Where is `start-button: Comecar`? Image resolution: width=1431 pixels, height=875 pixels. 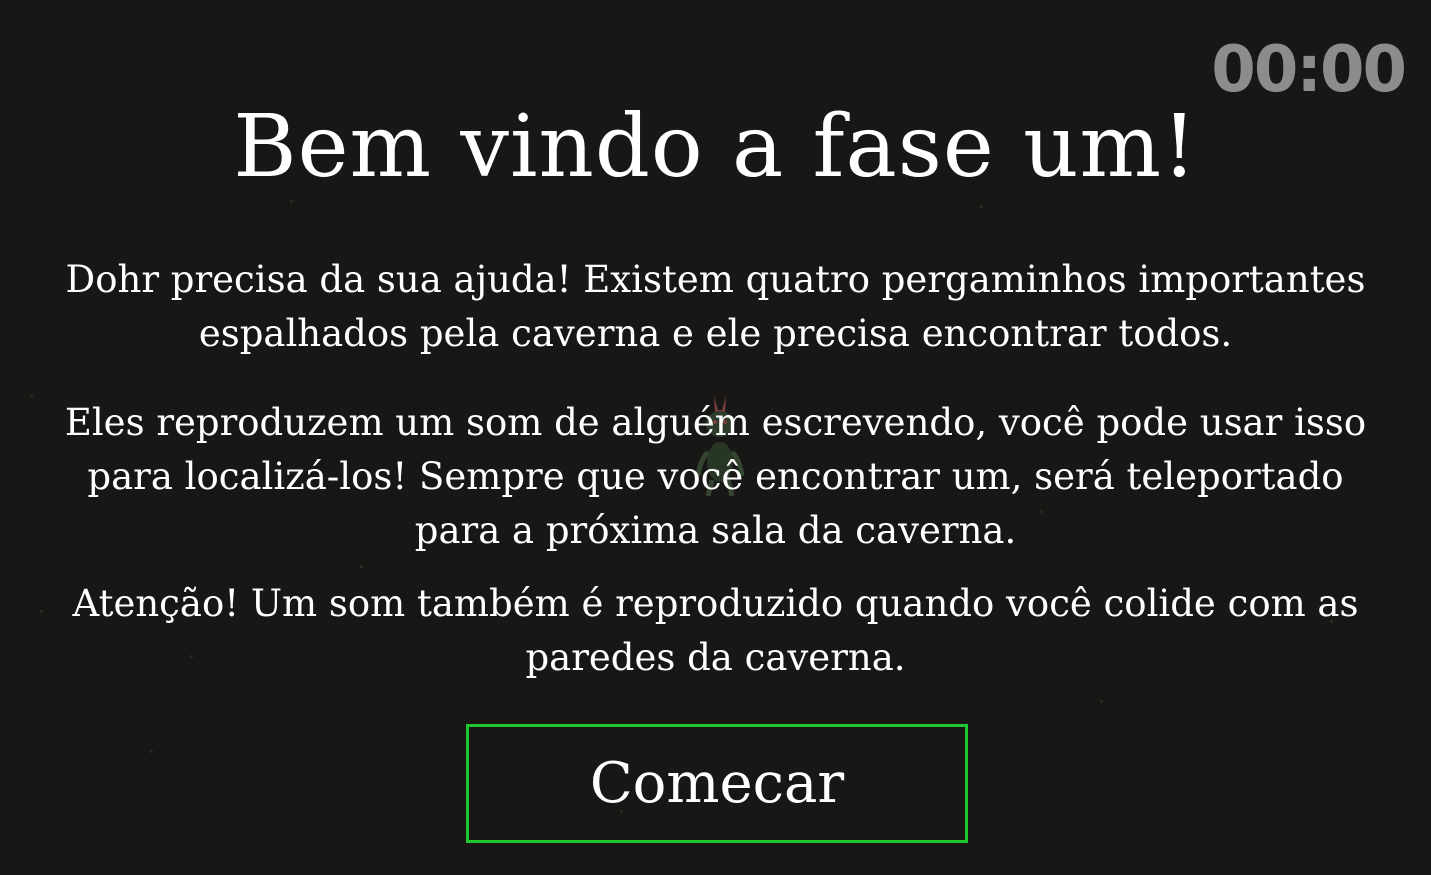 start-button: Comecar is located at coordinates (717, 783).